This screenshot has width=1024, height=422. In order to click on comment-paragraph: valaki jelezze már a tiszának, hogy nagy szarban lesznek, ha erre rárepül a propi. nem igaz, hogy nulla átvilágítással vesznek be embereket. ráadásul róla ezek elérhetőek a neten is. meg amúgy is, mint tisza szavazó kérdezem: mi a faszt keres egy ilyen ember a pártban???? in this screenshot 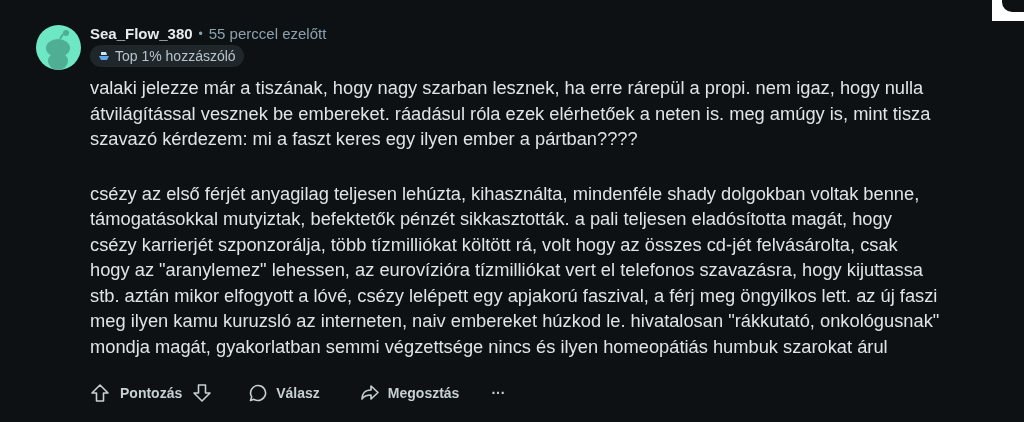, I will do `click(511, 113)`.